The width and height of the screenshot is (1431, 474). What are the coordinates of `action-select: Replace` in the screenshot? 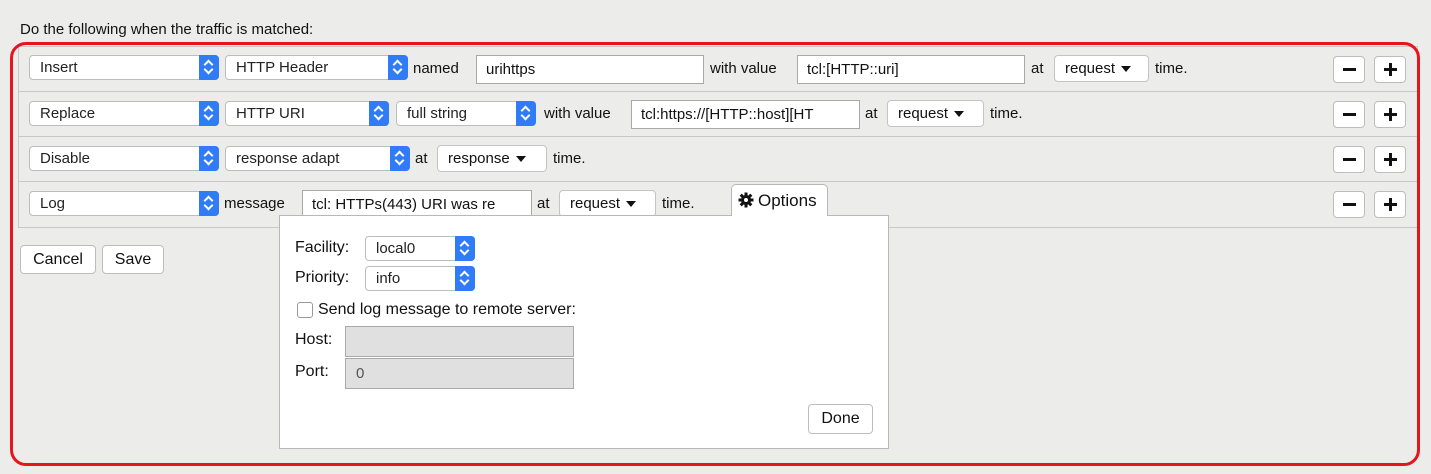 It's located at (124, 113).